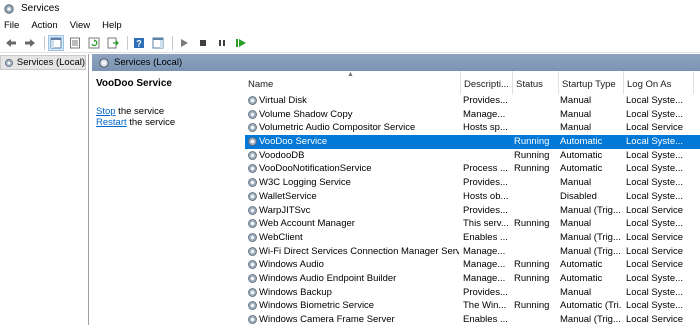 This screenshot has height=325, width=700. I want to click on main-header: Services (Local), so click(396, 62).